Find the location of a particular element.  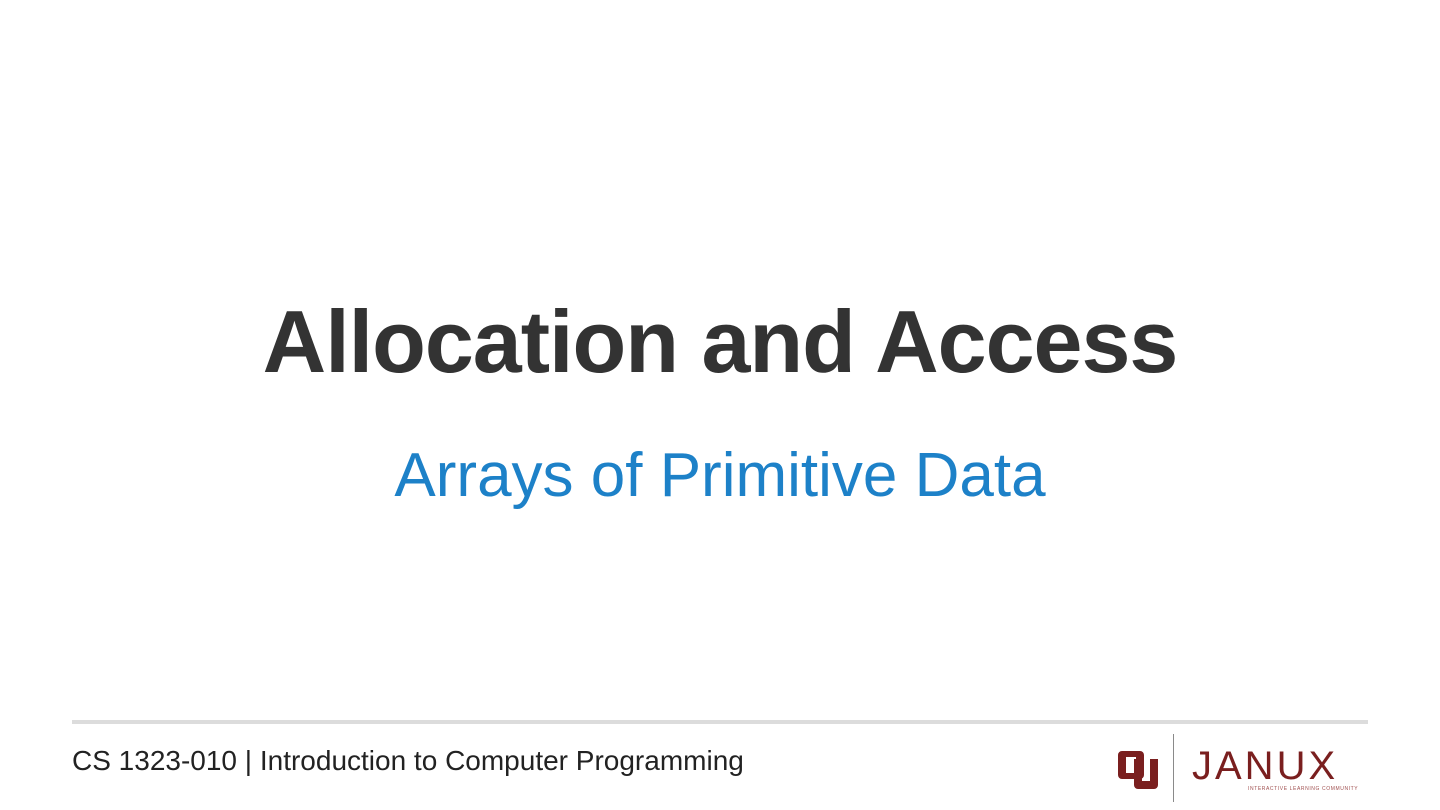

janux-tagline: INTERACTIVE LEARNING COMMUNITY is located at coordinates (1303, 789).